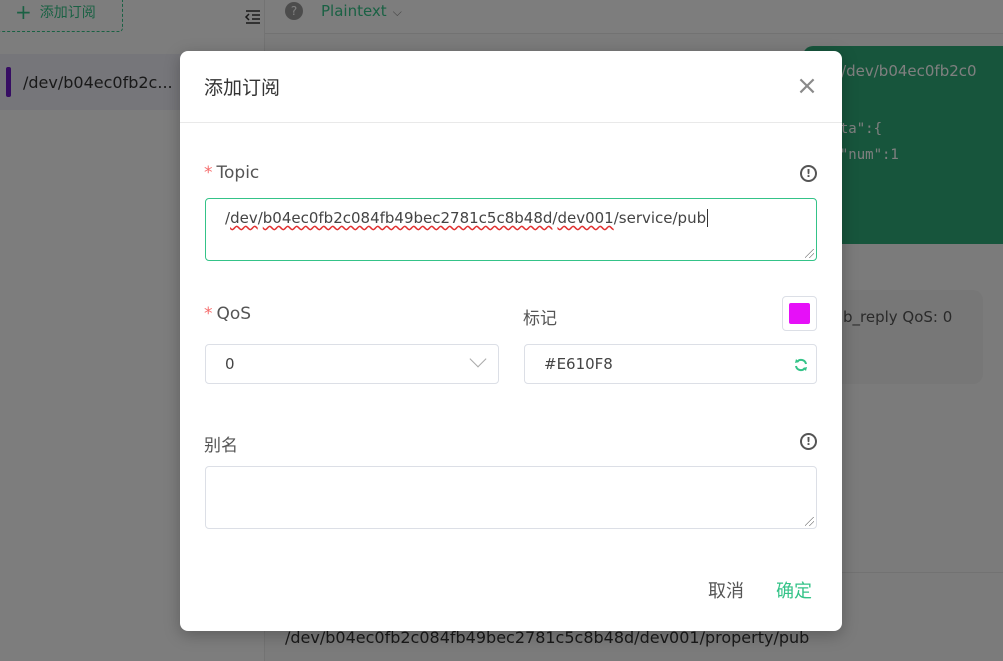  What do you see at coordinates (807, 86) in the screenshot?
I see `close-icon: ×` at bounding box center [807, 86].